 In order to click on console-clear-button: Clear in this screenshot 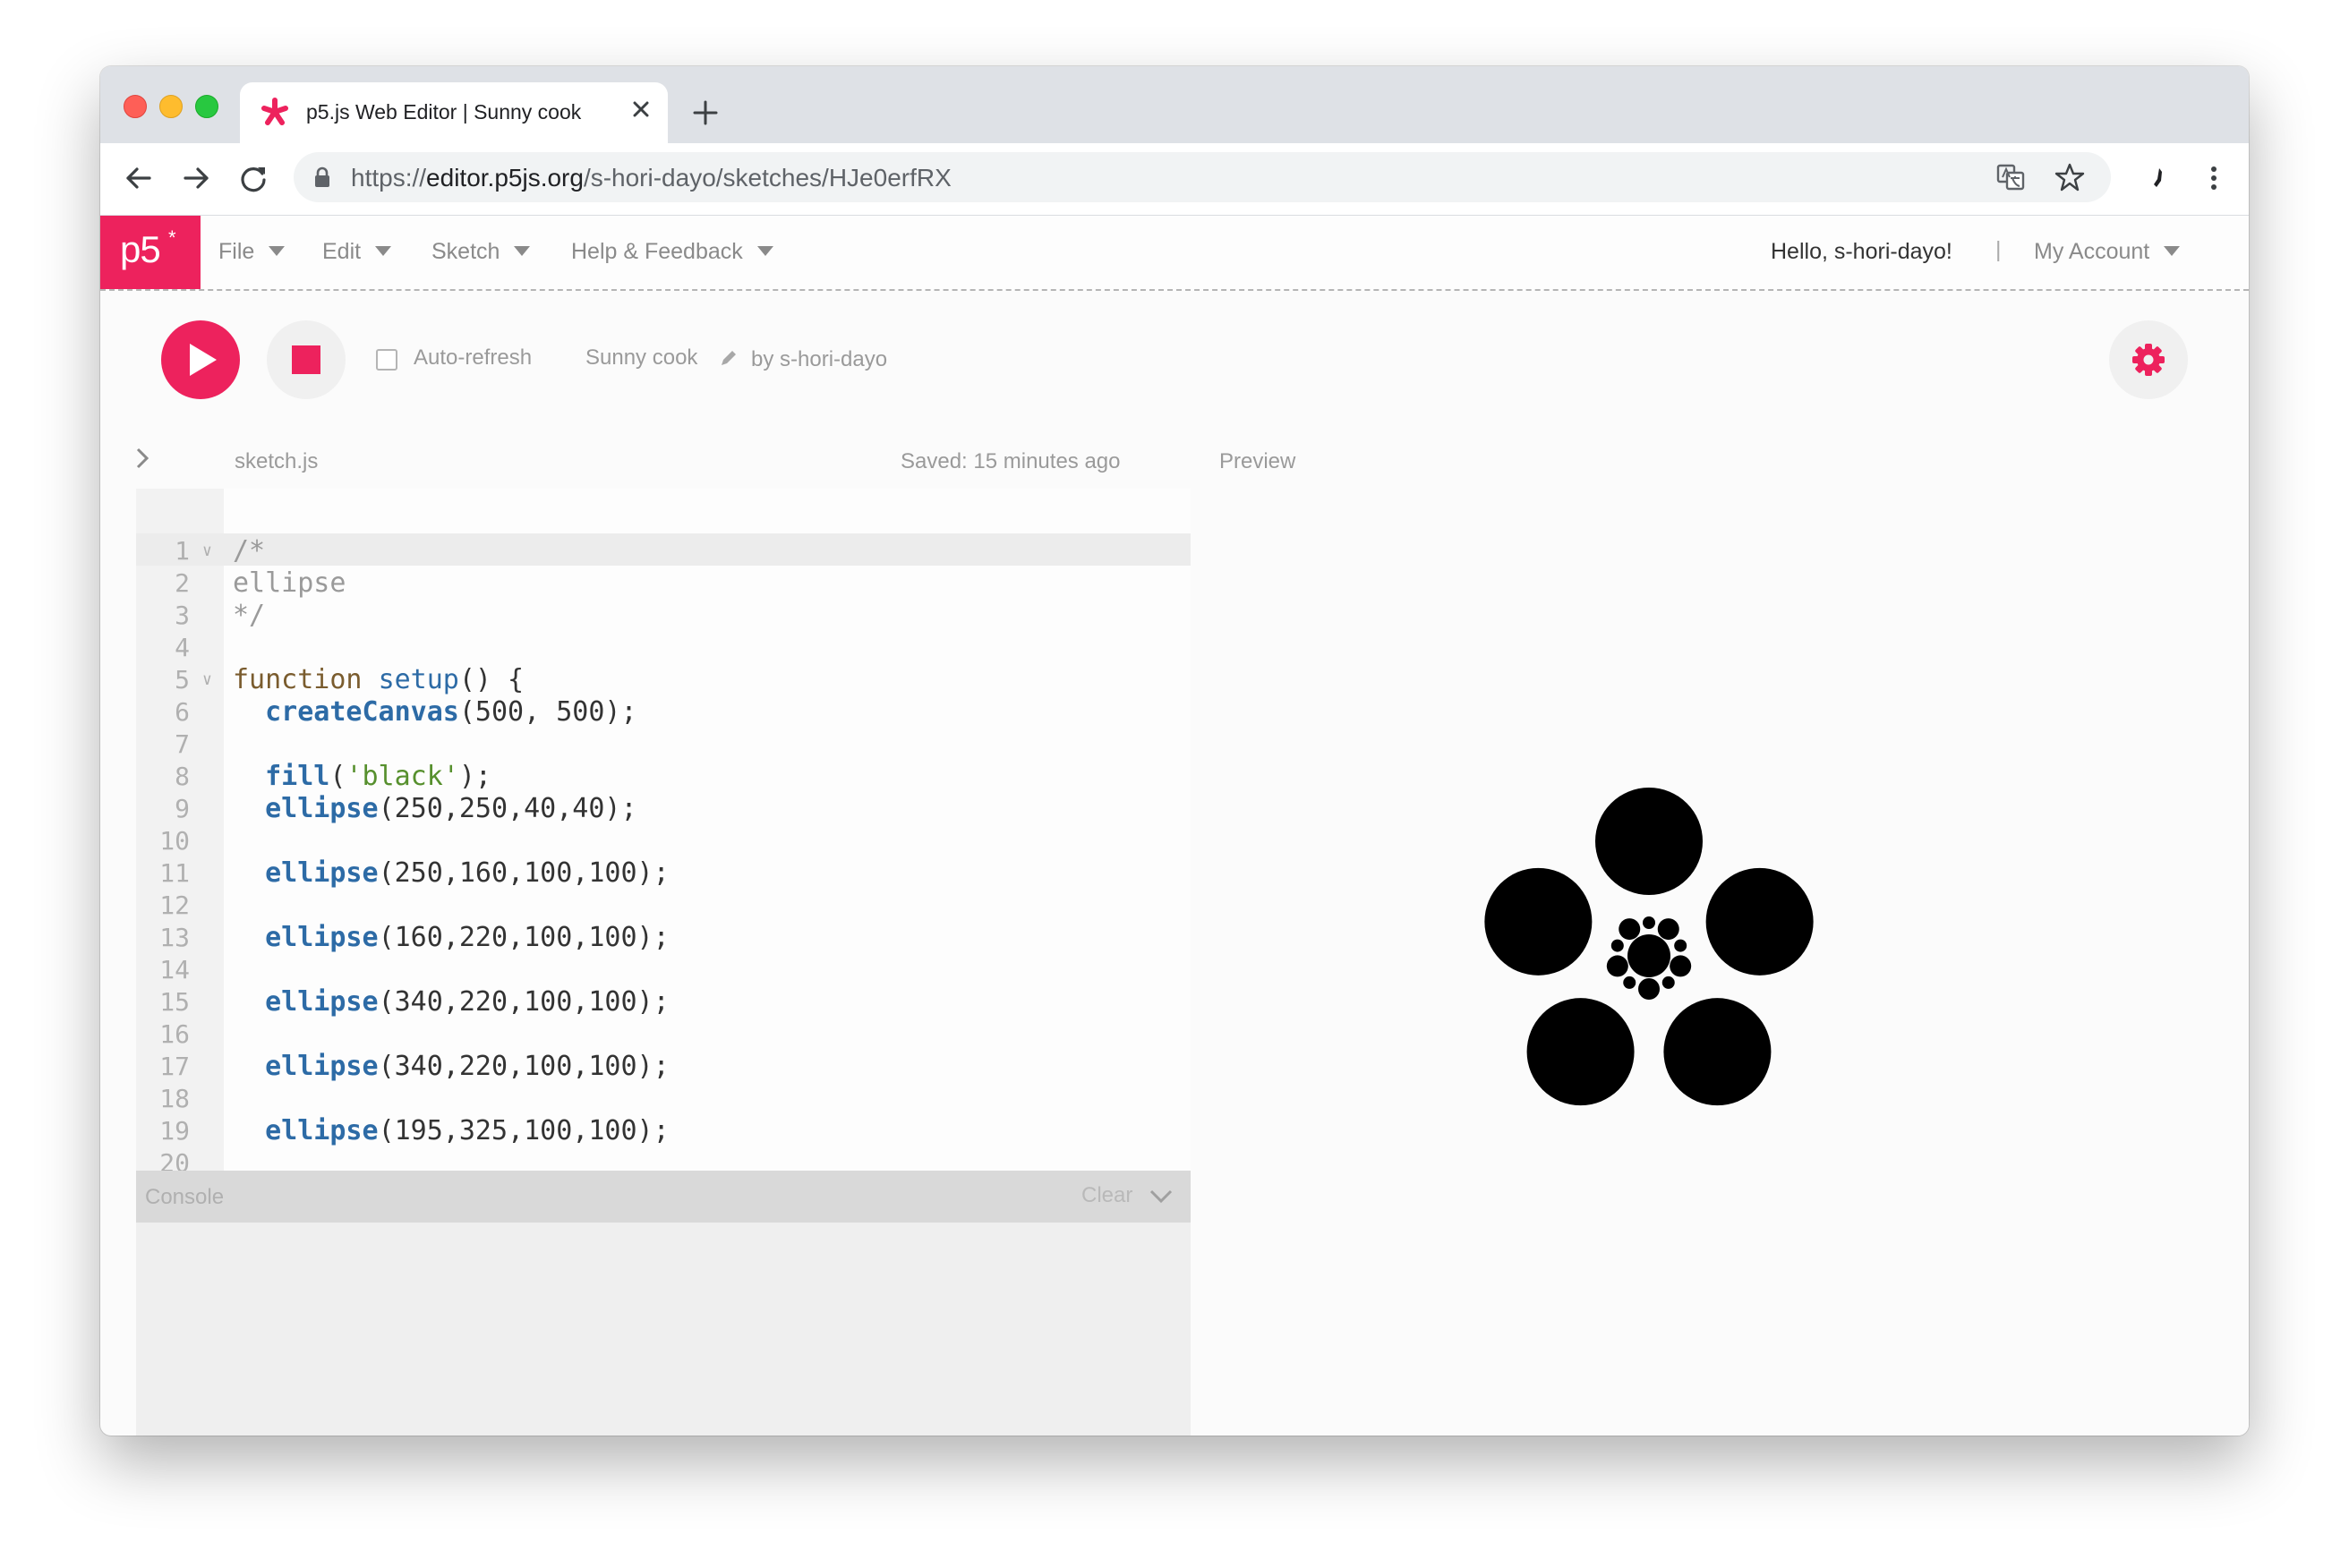, I will do `click(1106, 1195)`.